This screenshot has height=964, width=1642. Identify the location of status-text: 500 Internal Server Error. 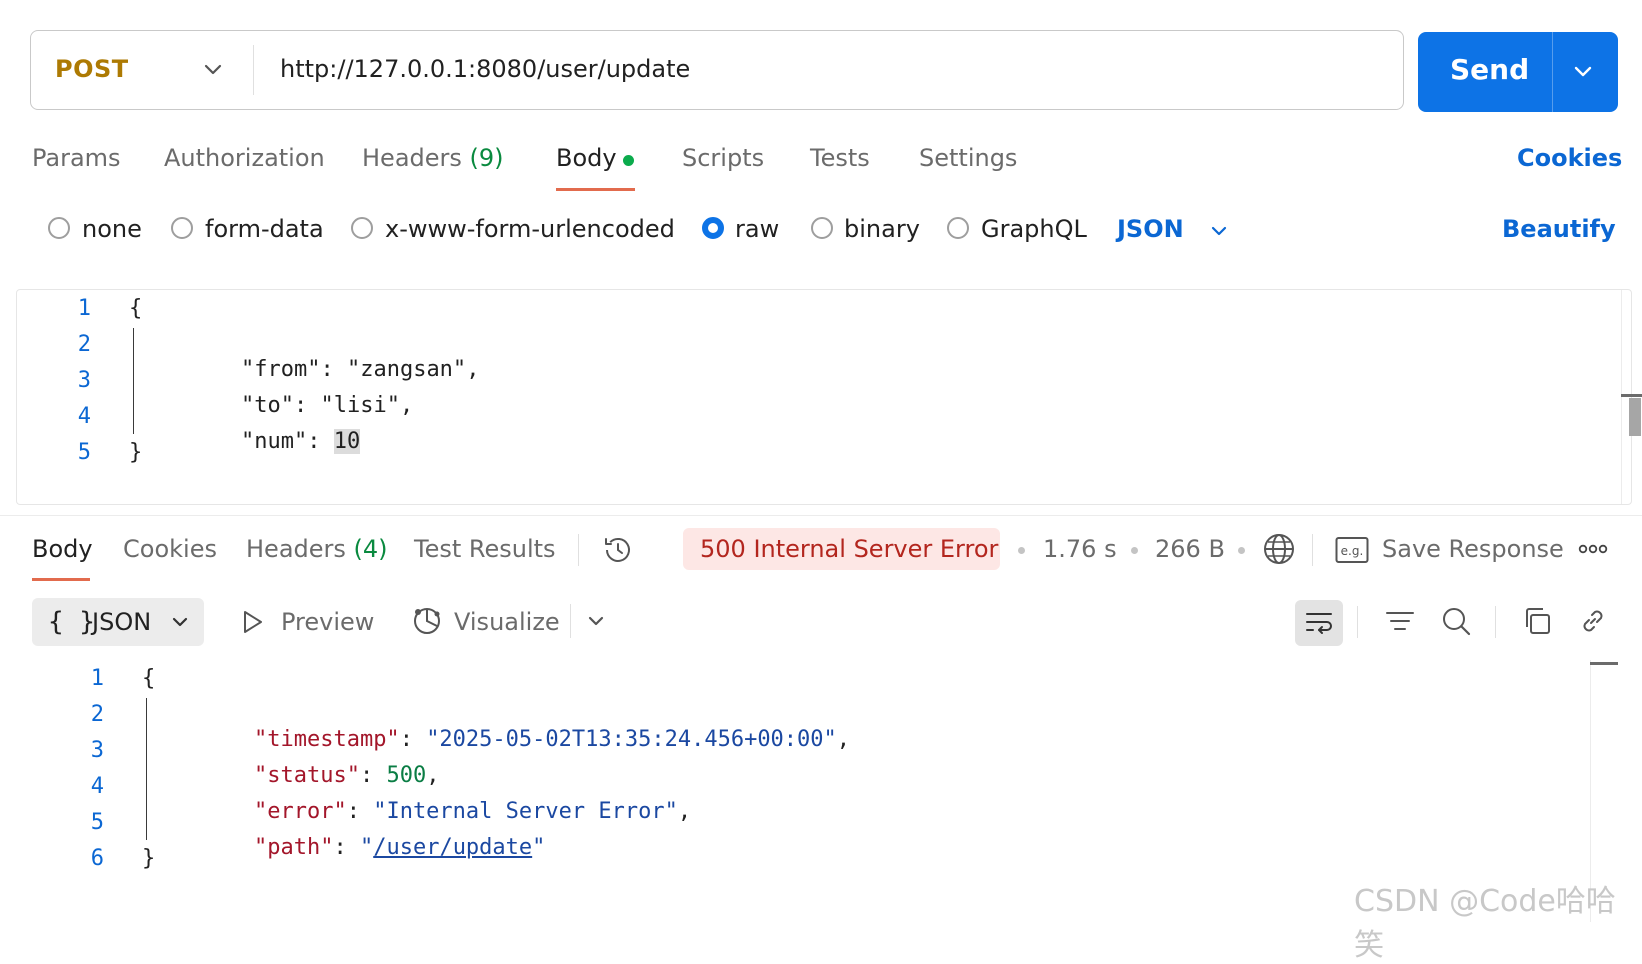
(849, 549).